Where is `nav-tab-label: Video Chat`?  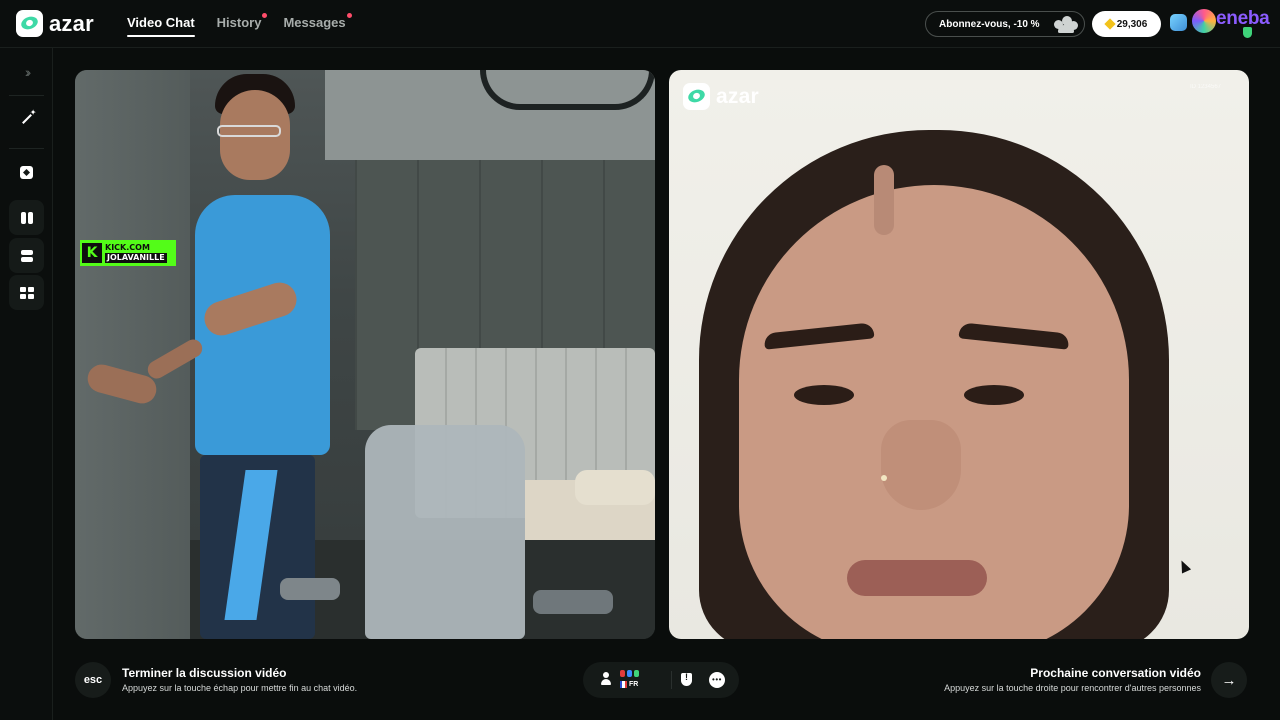
nav-tab-label: Video Chat is located at coordinates (161, 22).